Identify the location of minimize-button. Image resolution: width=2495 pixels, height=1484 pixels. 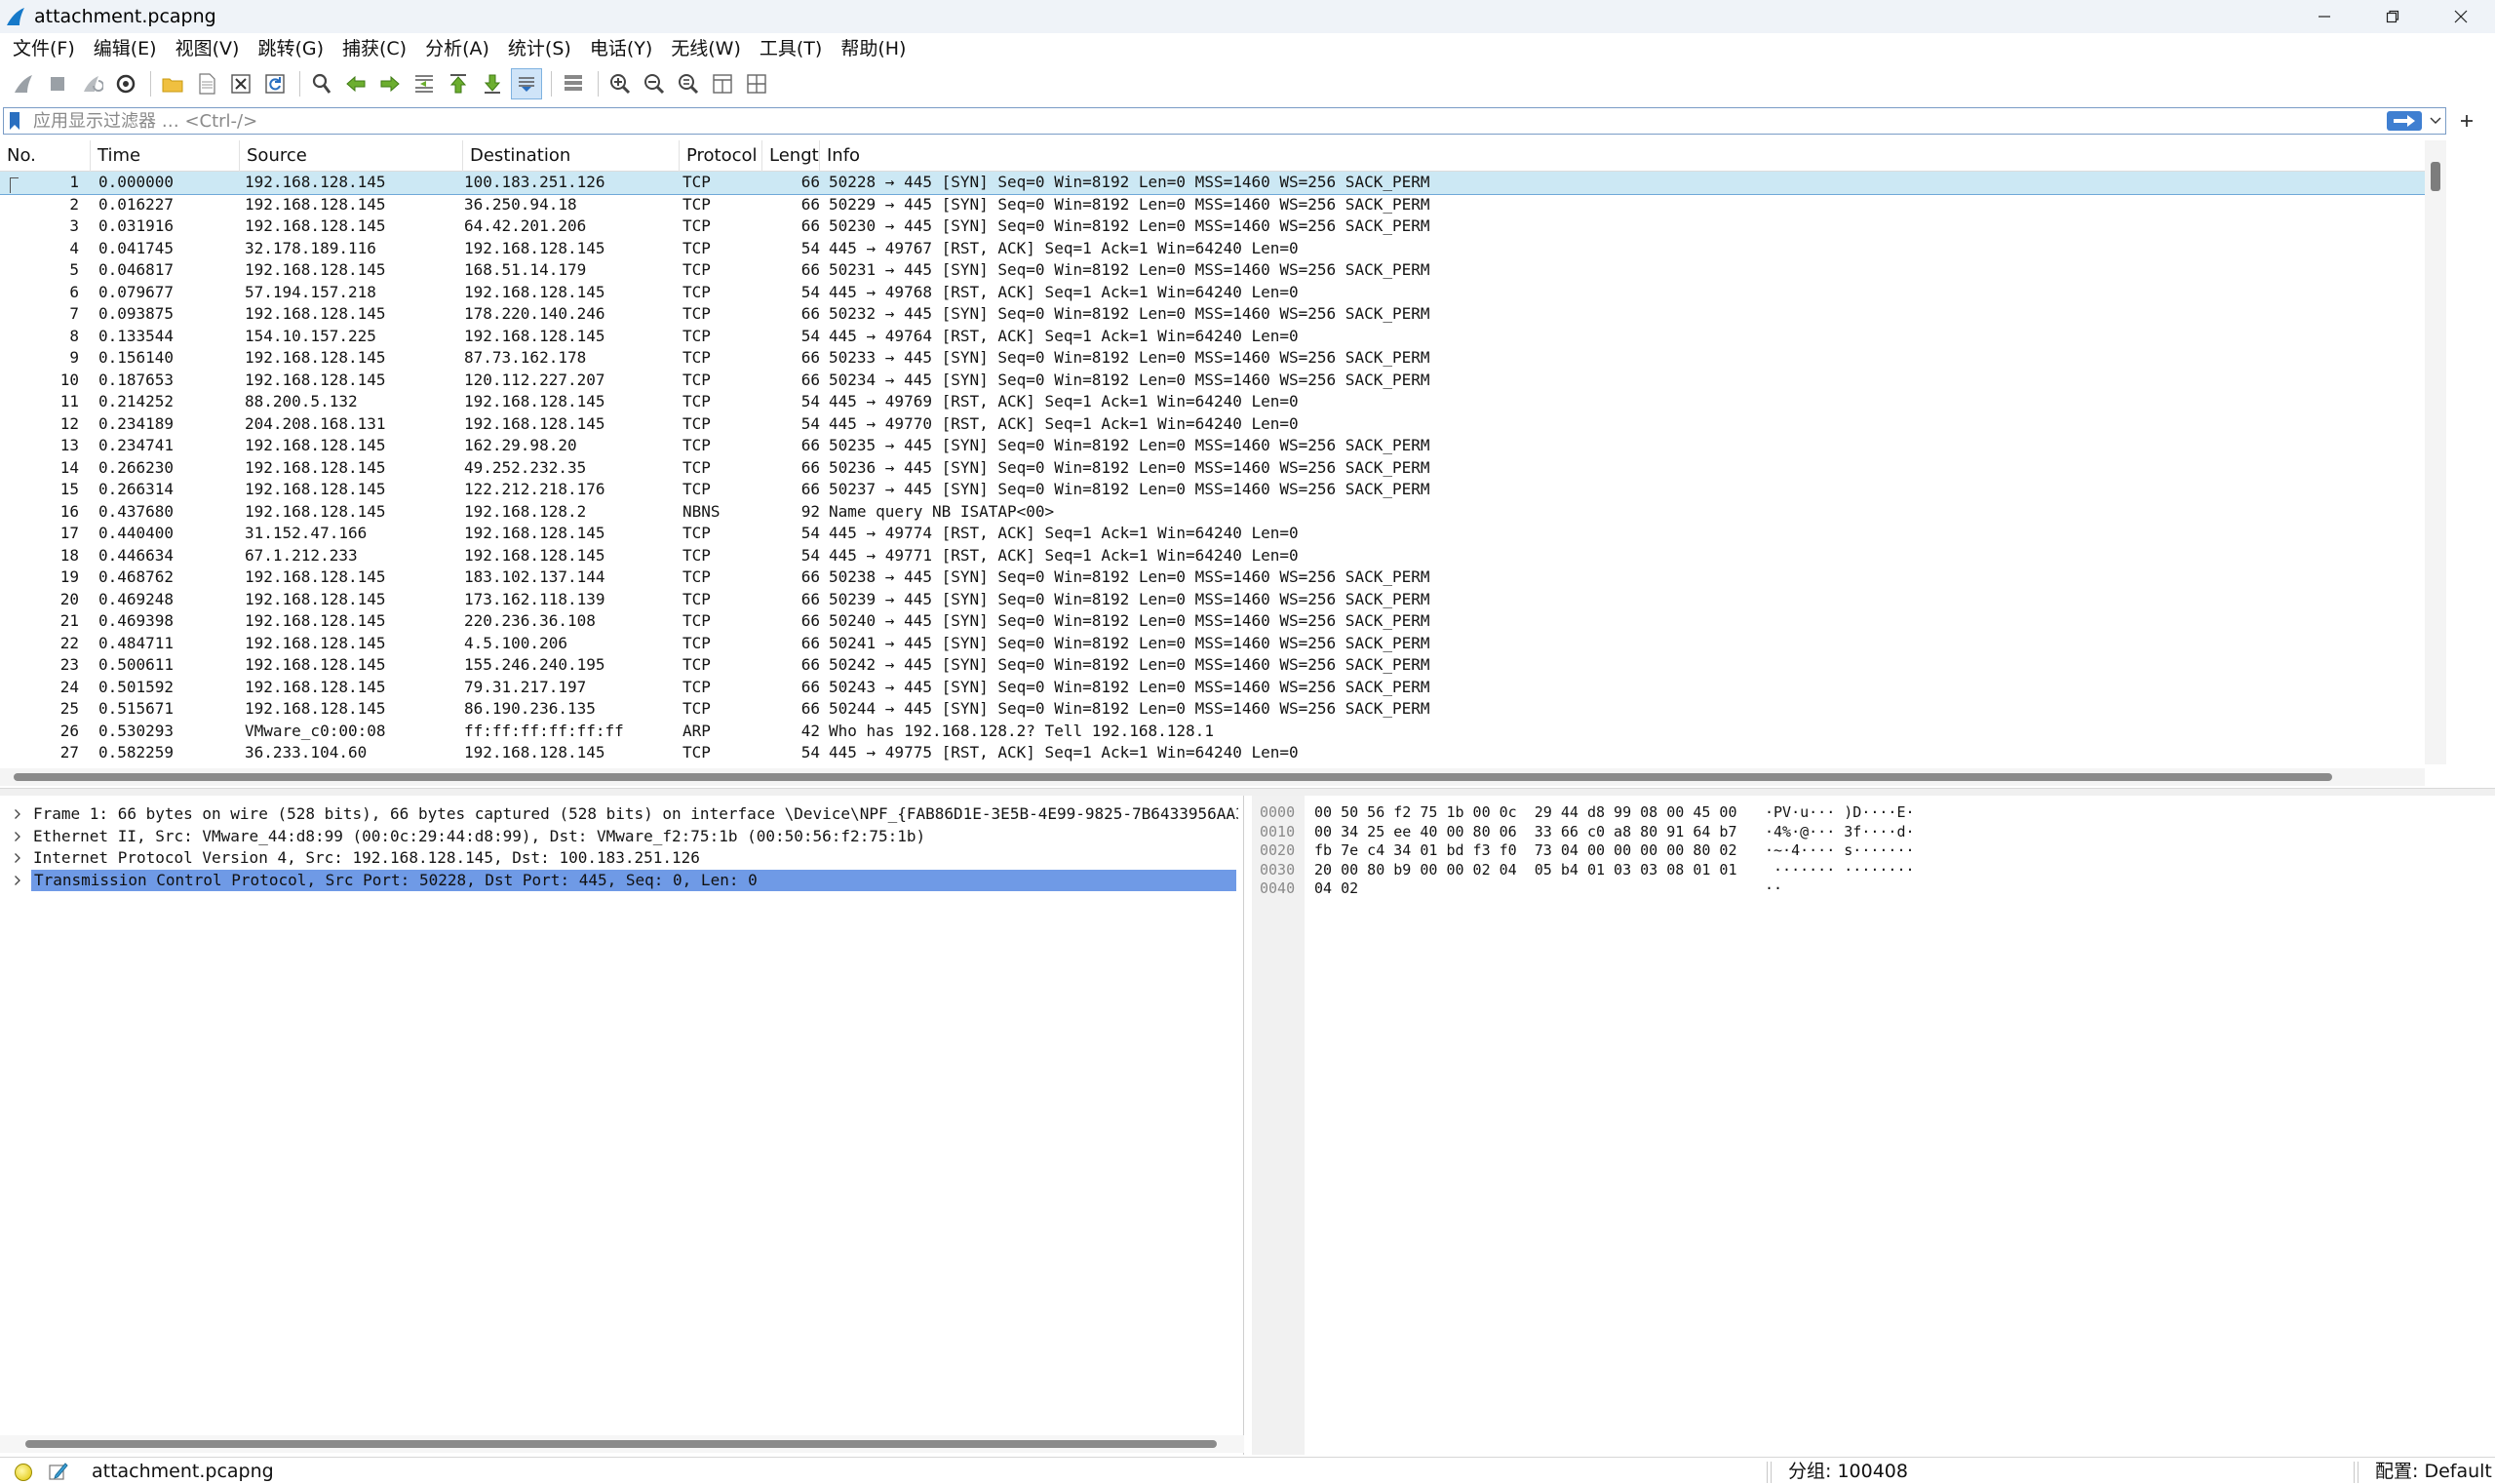
(2324, 16).